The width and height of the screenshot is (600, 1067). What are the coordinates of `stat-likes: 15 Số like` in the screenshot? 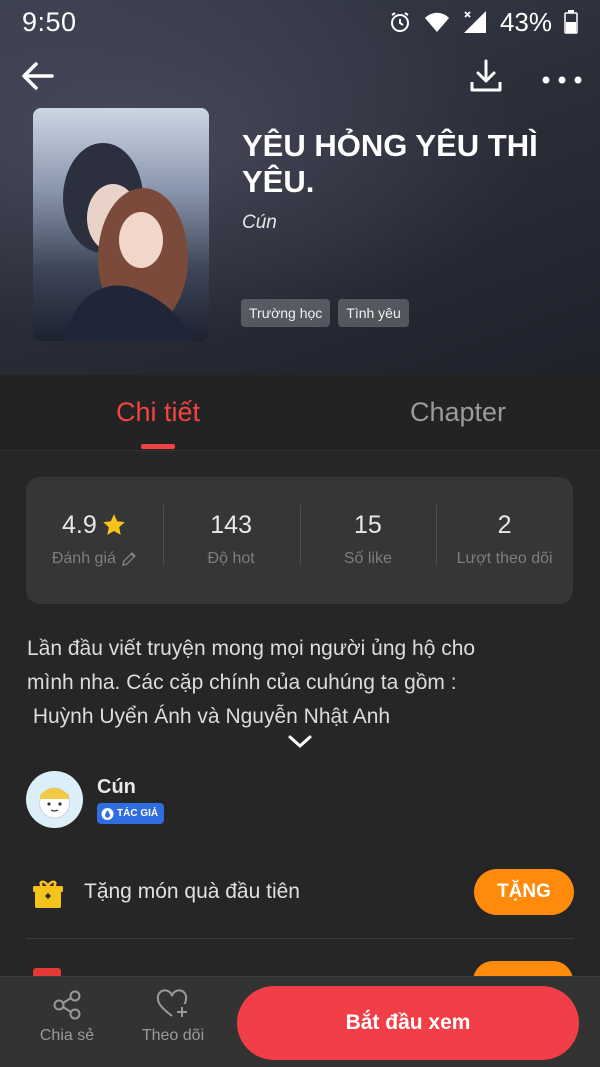 It's located at (368, 537).